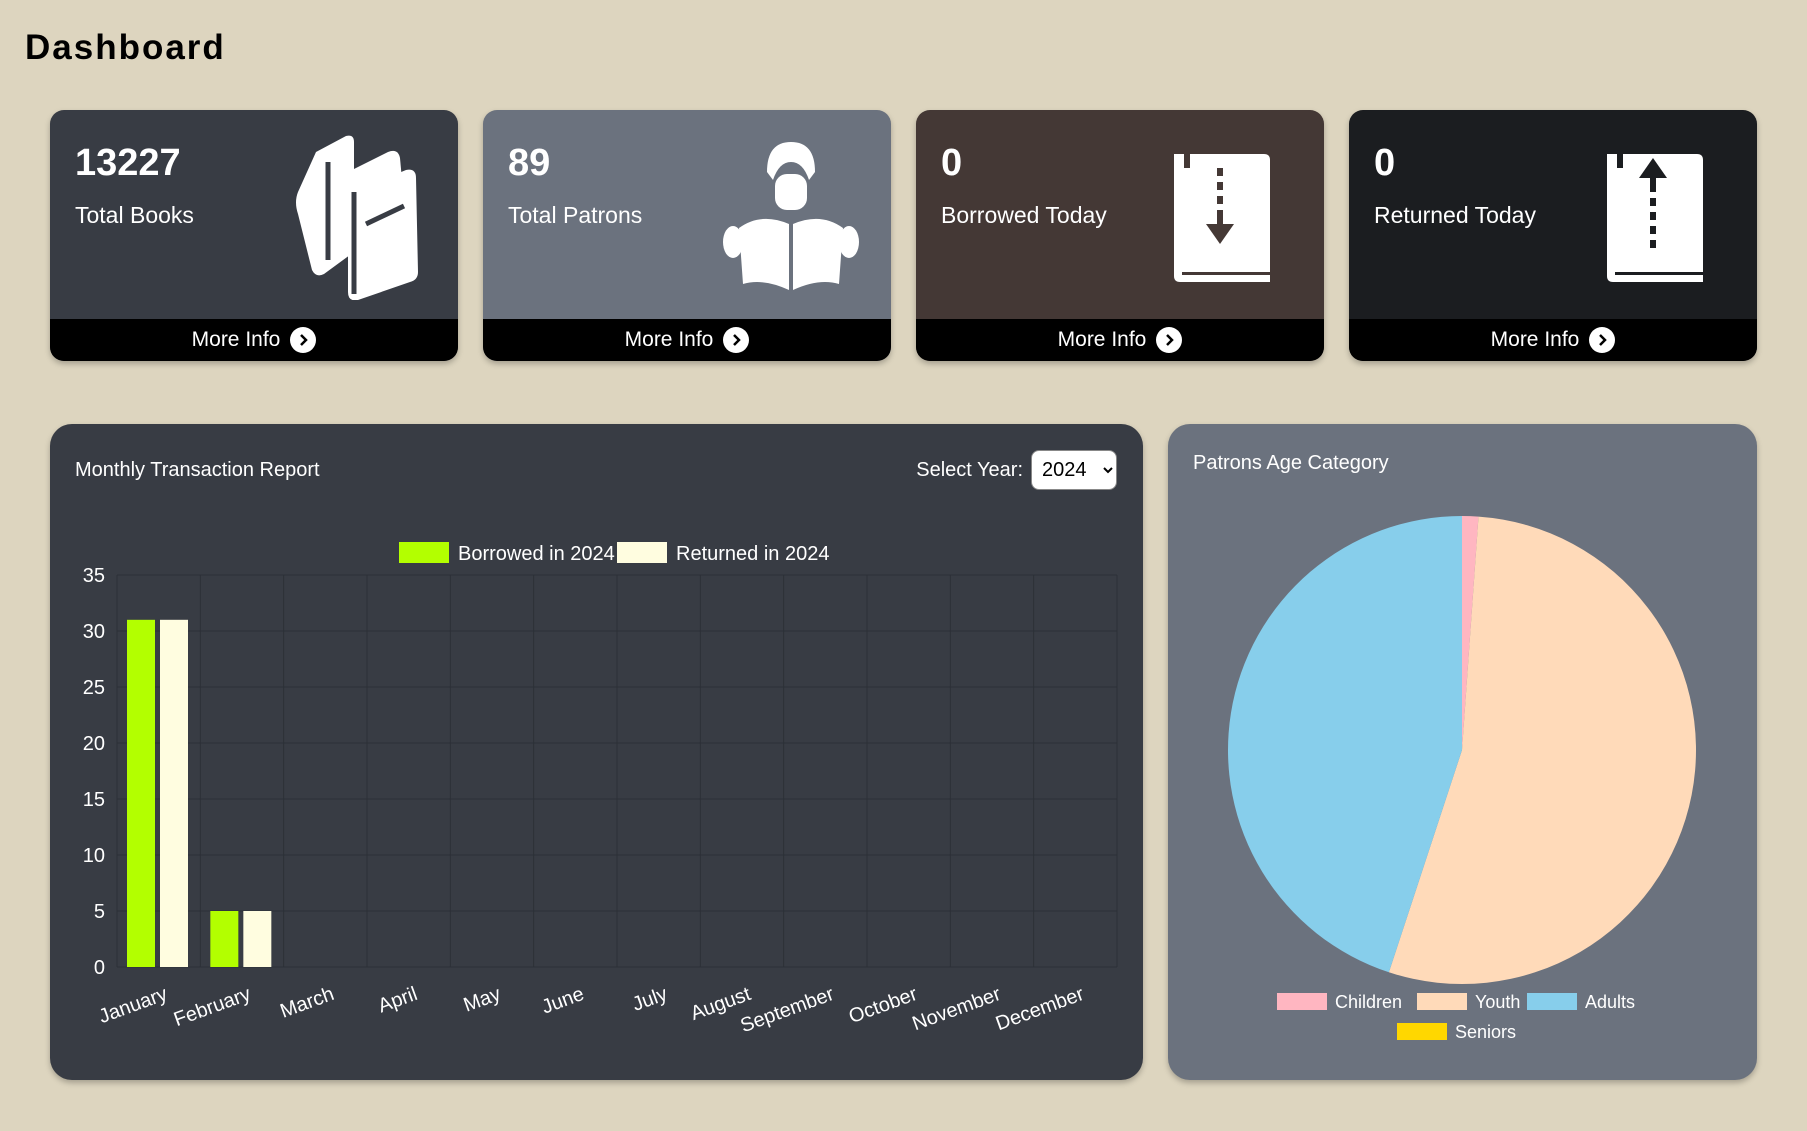  Describe the element at coordinates (125, 47) in the screenshot. I see `page-title: Dashboard` at that location.